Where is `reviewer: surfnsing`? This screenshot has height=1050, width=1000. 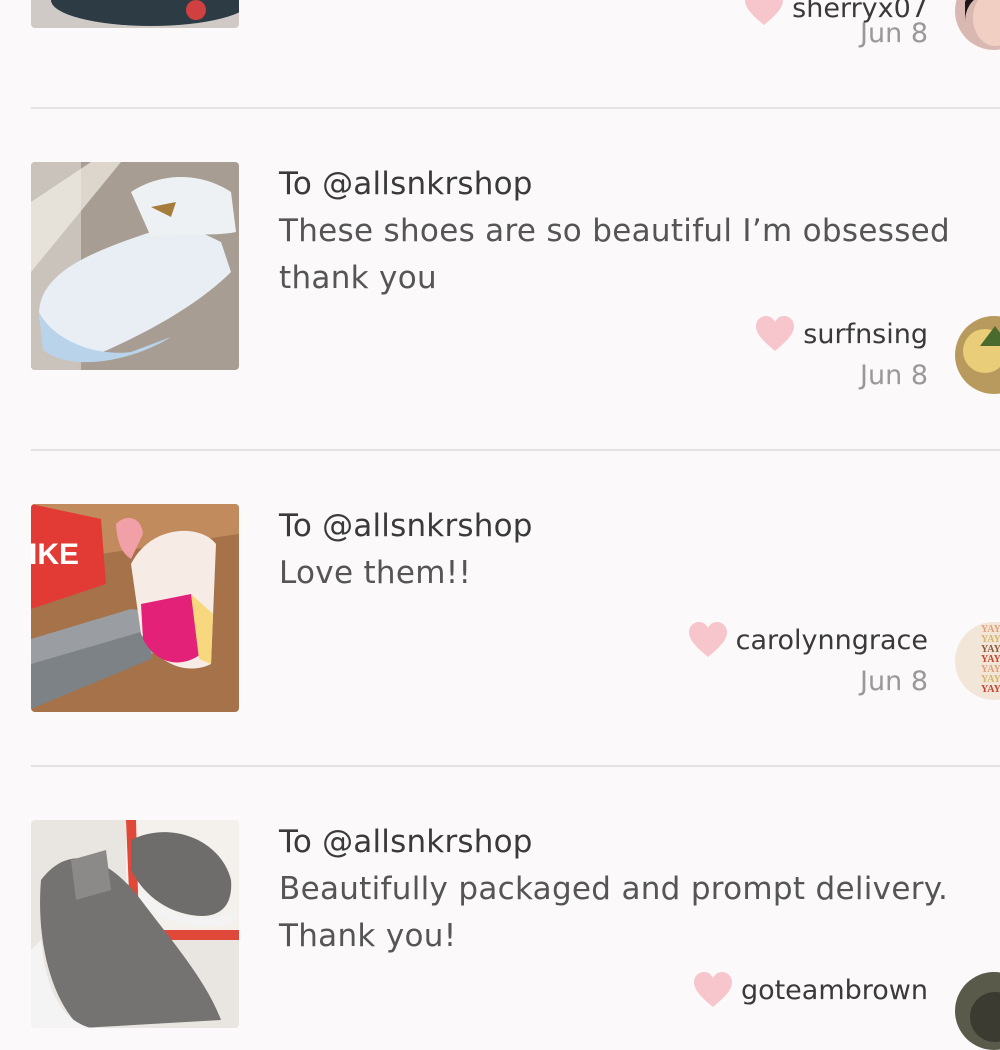
reviewer: surfnsing is located at coordinates (841, 334).